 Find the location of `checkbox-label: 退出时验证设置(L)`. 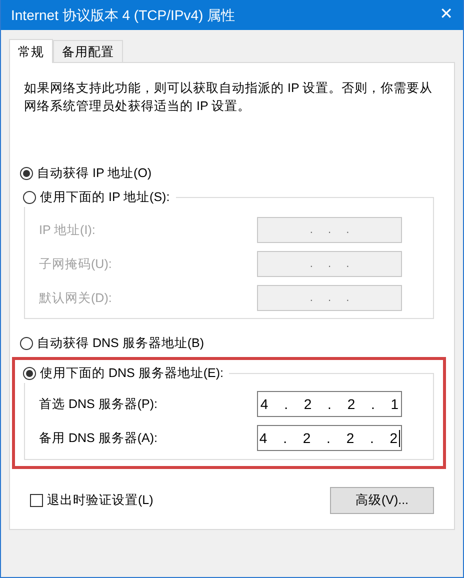

checkbox-label: 退出时验证设置(L) is located at coordinates (100, 500).